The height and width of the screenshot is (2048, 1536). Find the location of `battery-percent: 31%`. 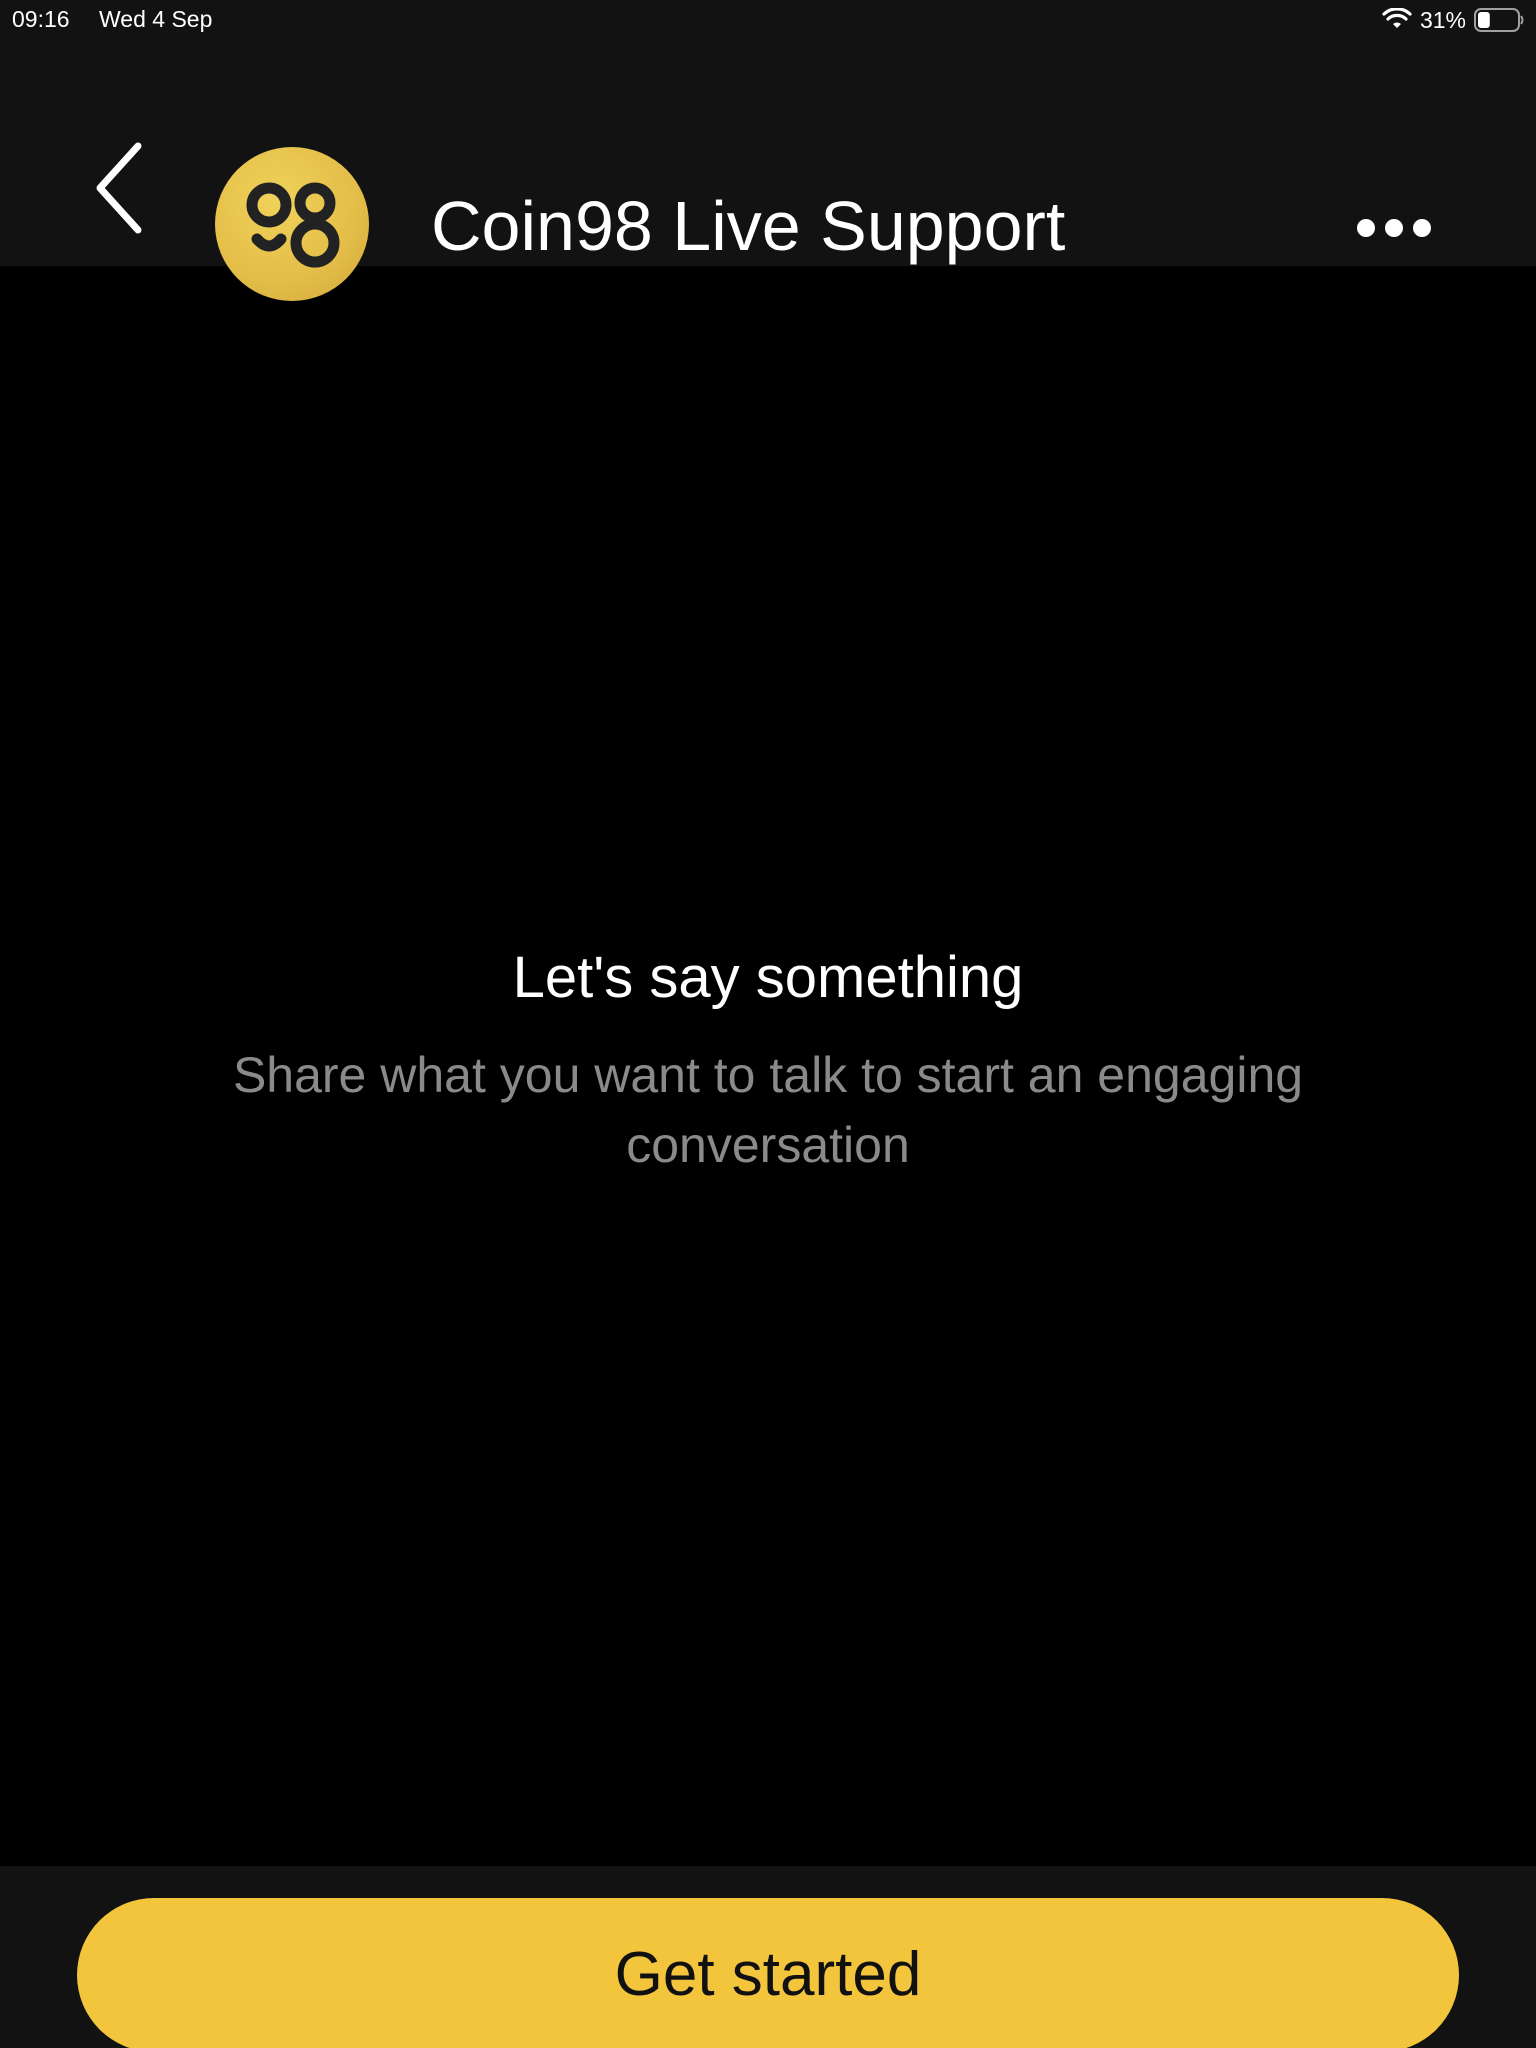

battery-percent: 31% is located at coordinates (1442, 19).